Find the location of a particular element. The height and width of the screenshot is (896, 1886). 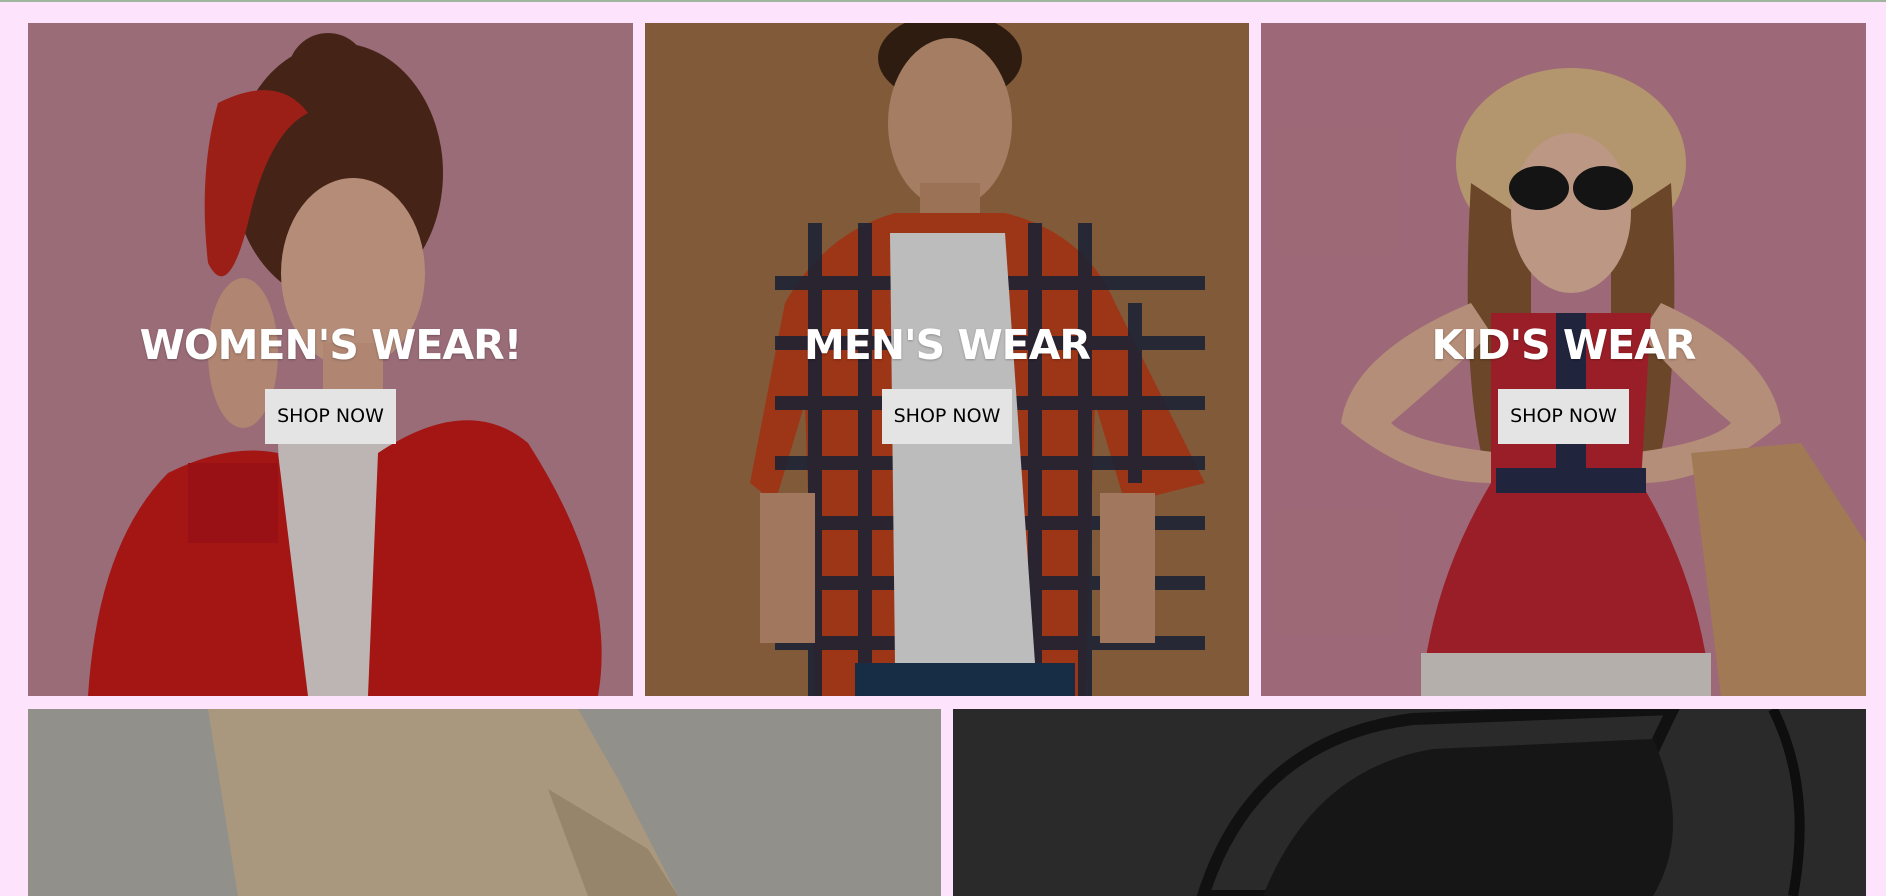

card-content: KID'S WEAR SHOP NOW is located at coordinates (1563, 380).